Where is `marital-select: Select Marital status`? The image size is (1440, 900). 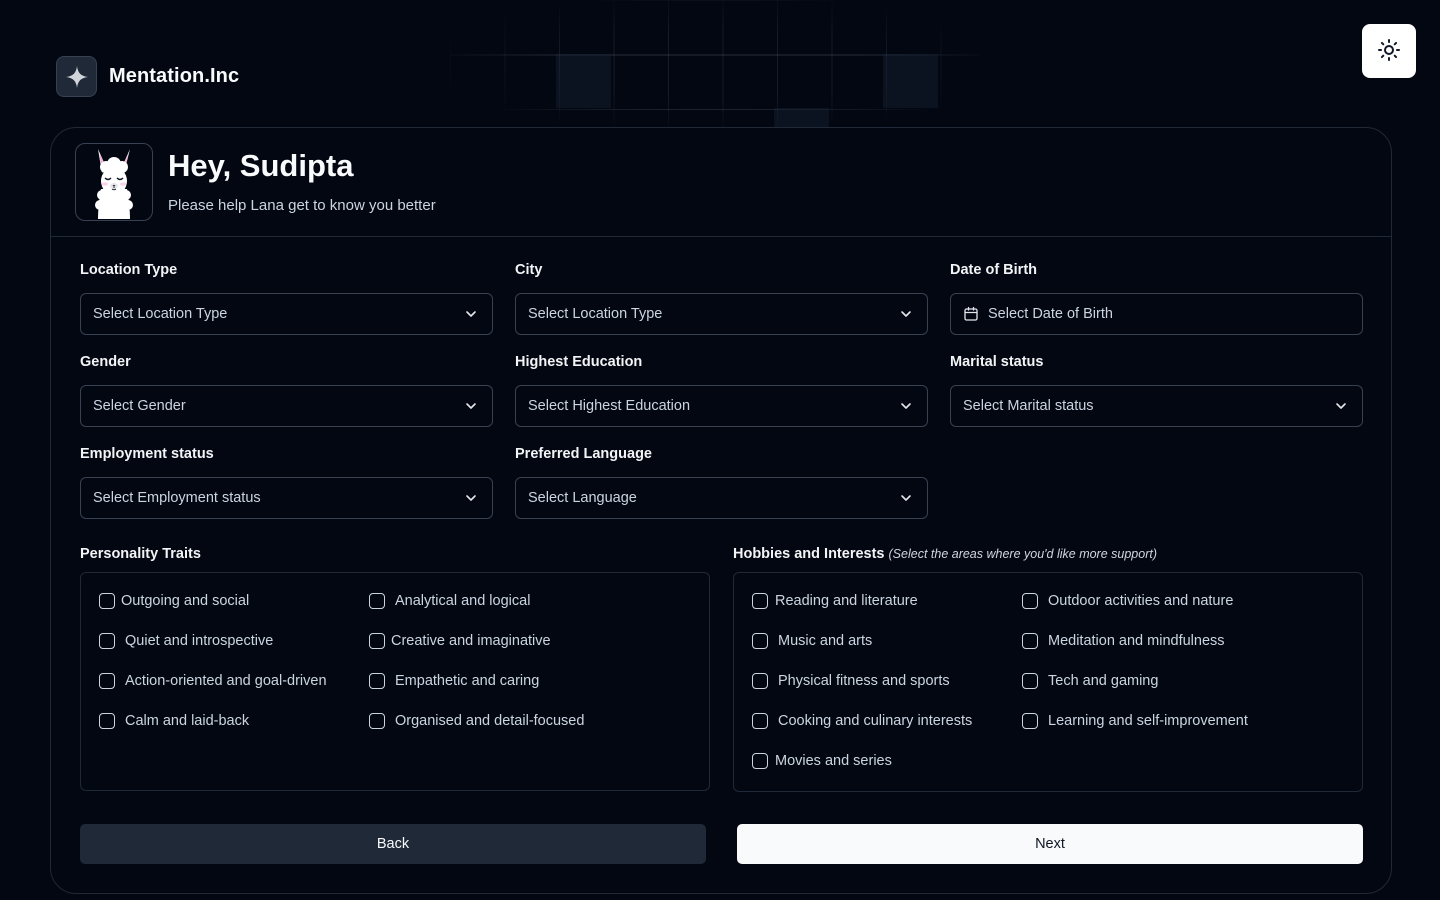 marital-select: Select Marital status is located at coordinates (1156, 406).